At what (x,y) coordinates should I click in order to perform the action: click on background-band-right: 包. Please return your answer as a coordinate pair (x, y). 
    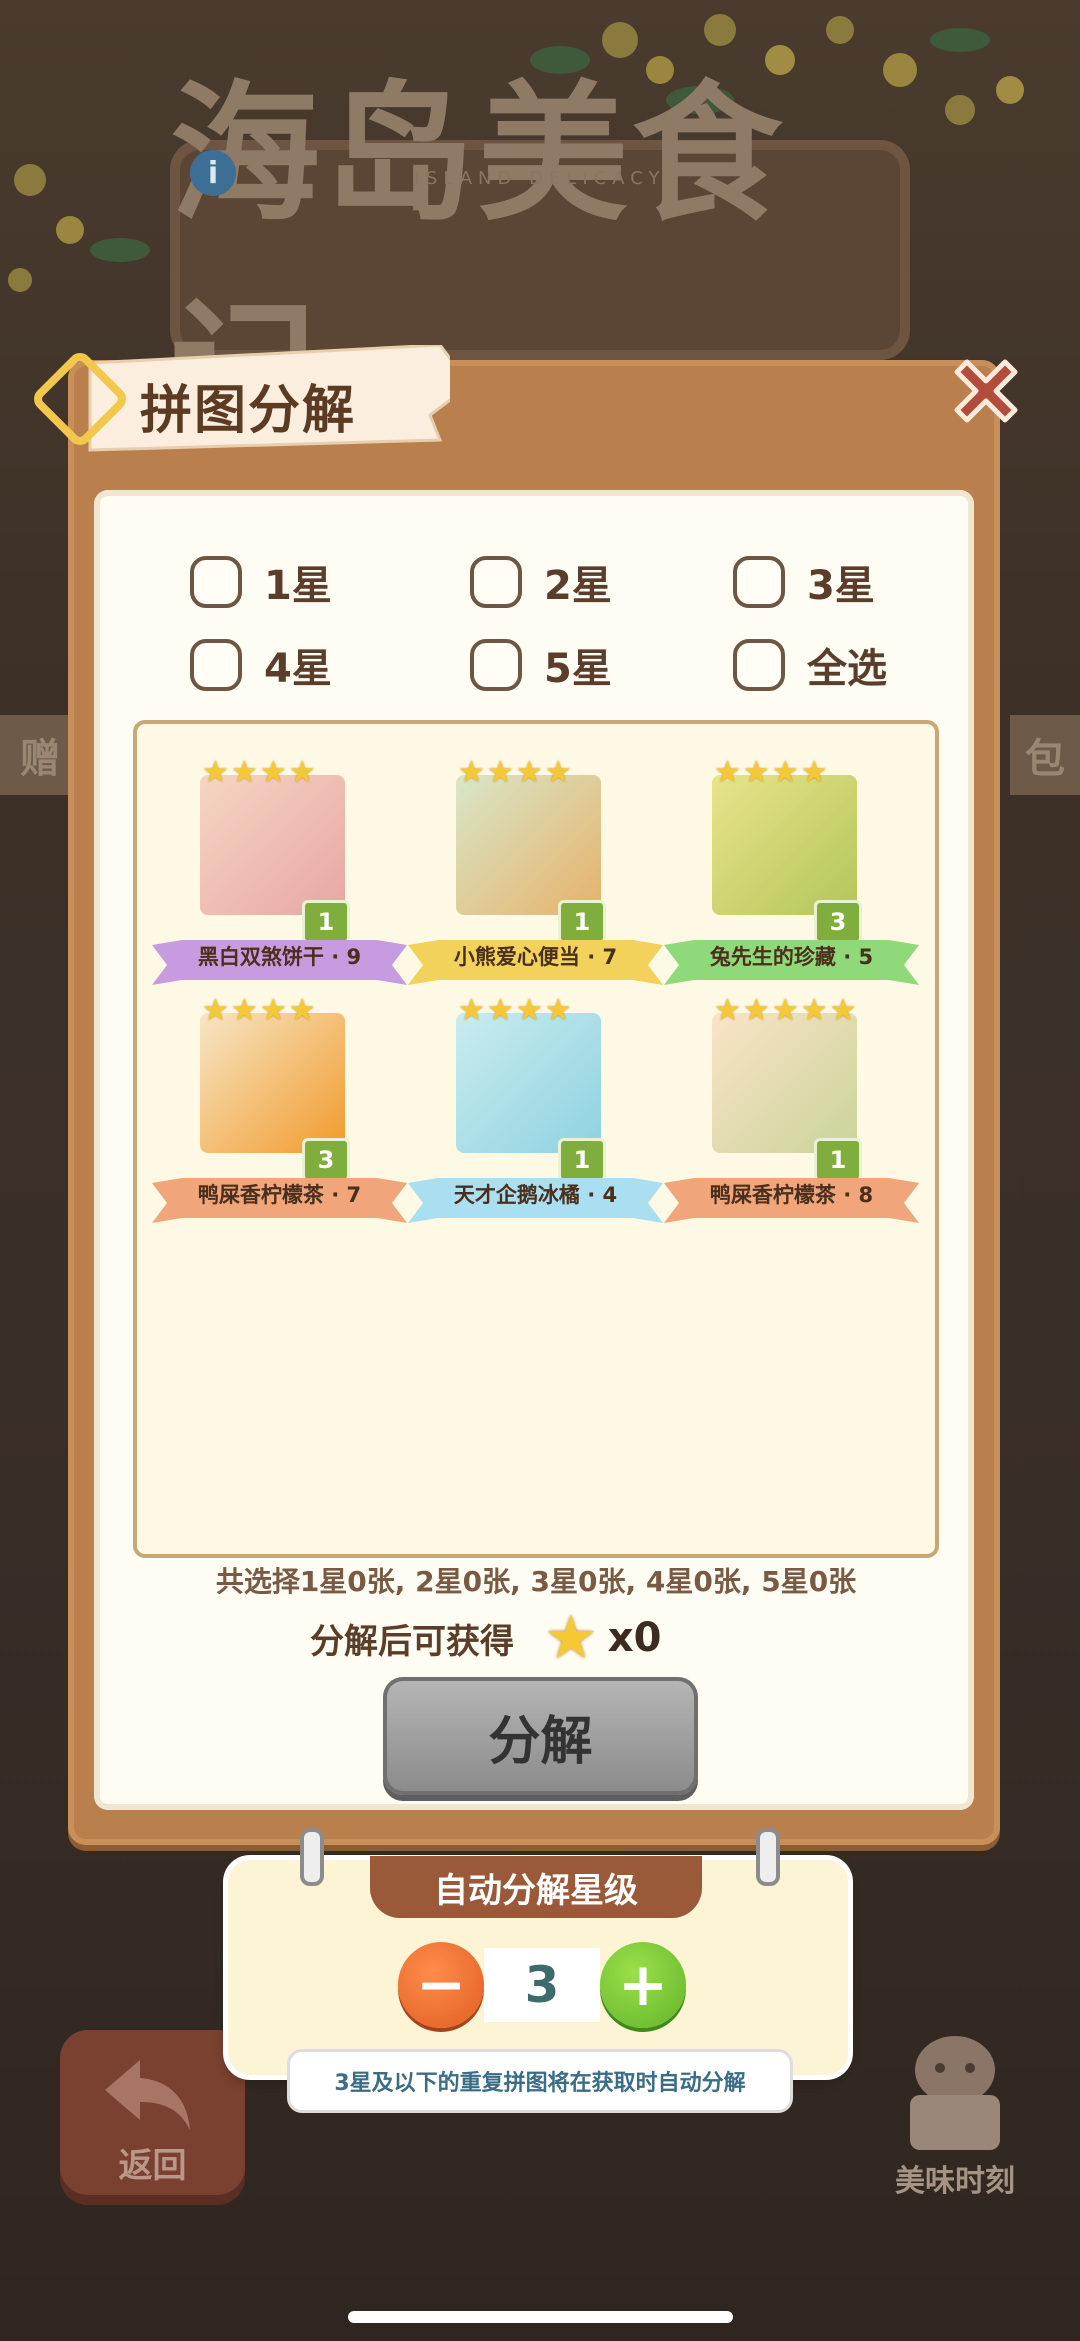
    Looking at the image, I should click on (1045, 755).